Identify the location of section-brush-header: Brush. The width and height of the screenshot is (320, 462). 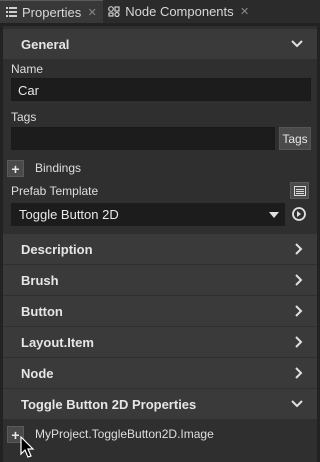
(160, 280).